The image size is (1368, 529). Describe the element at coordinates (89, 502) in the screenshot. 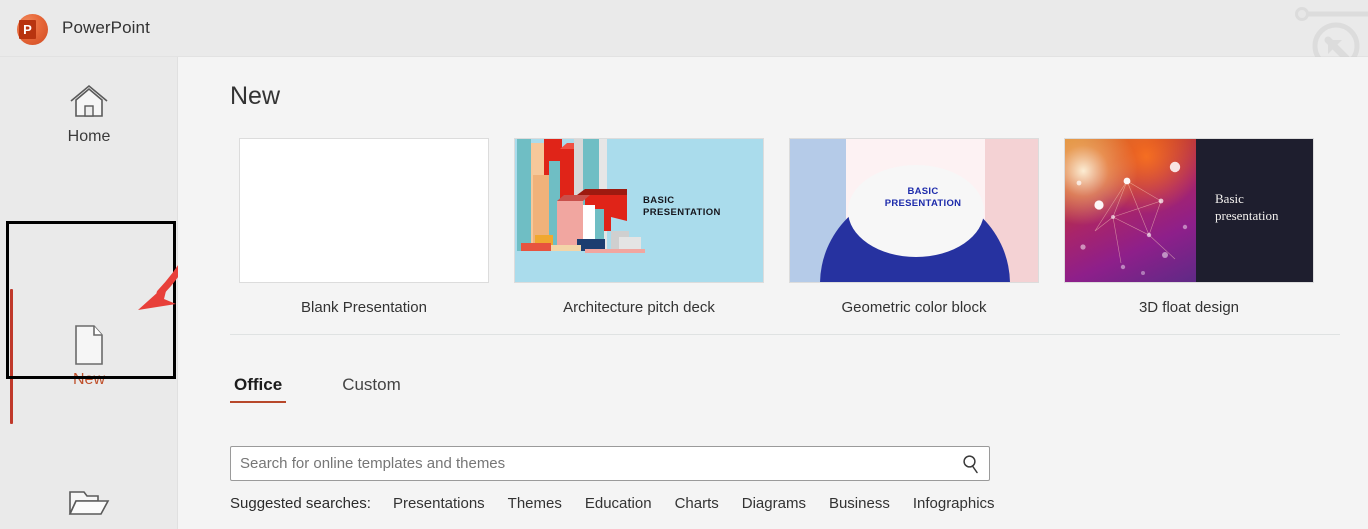

I see `folder-icon` at that location.